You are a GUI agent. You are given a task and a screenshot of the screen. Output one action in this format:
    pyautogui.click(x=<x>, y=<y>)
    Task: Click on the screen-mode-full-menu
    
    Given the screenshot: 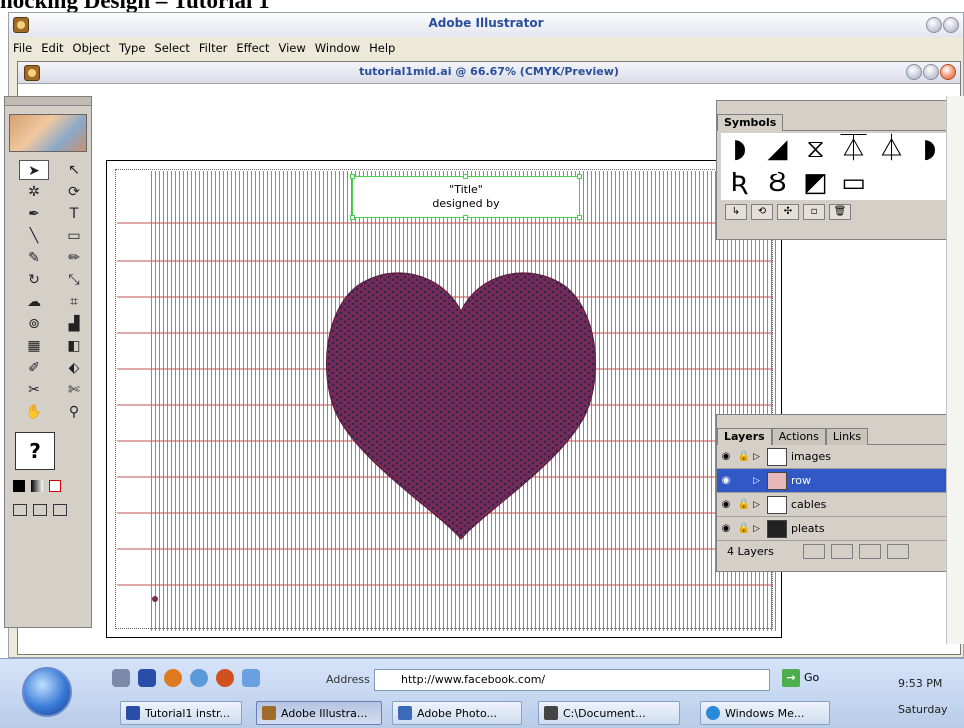 What is the action you would take?
    pyautogui.click(x=40, y=510)
    